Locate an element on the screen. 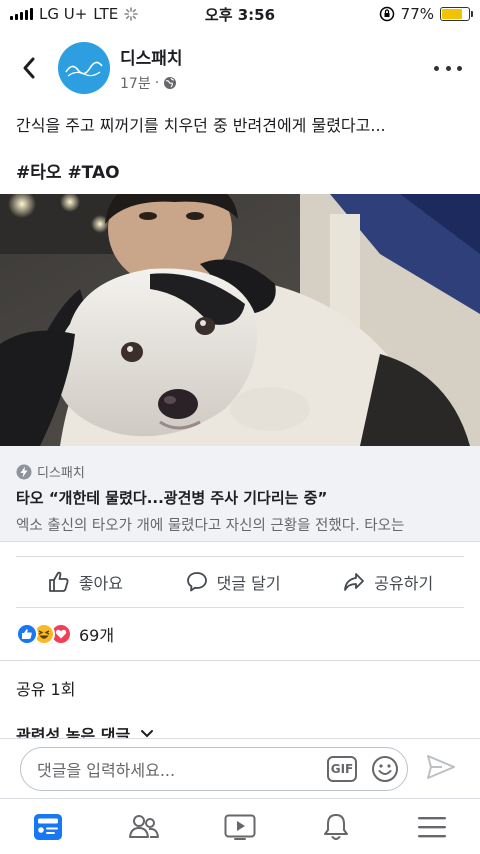  link-title: 타오 “개한테 물렸다...광견병 주사 기다리는 중” is located at coordinates (240, 497).